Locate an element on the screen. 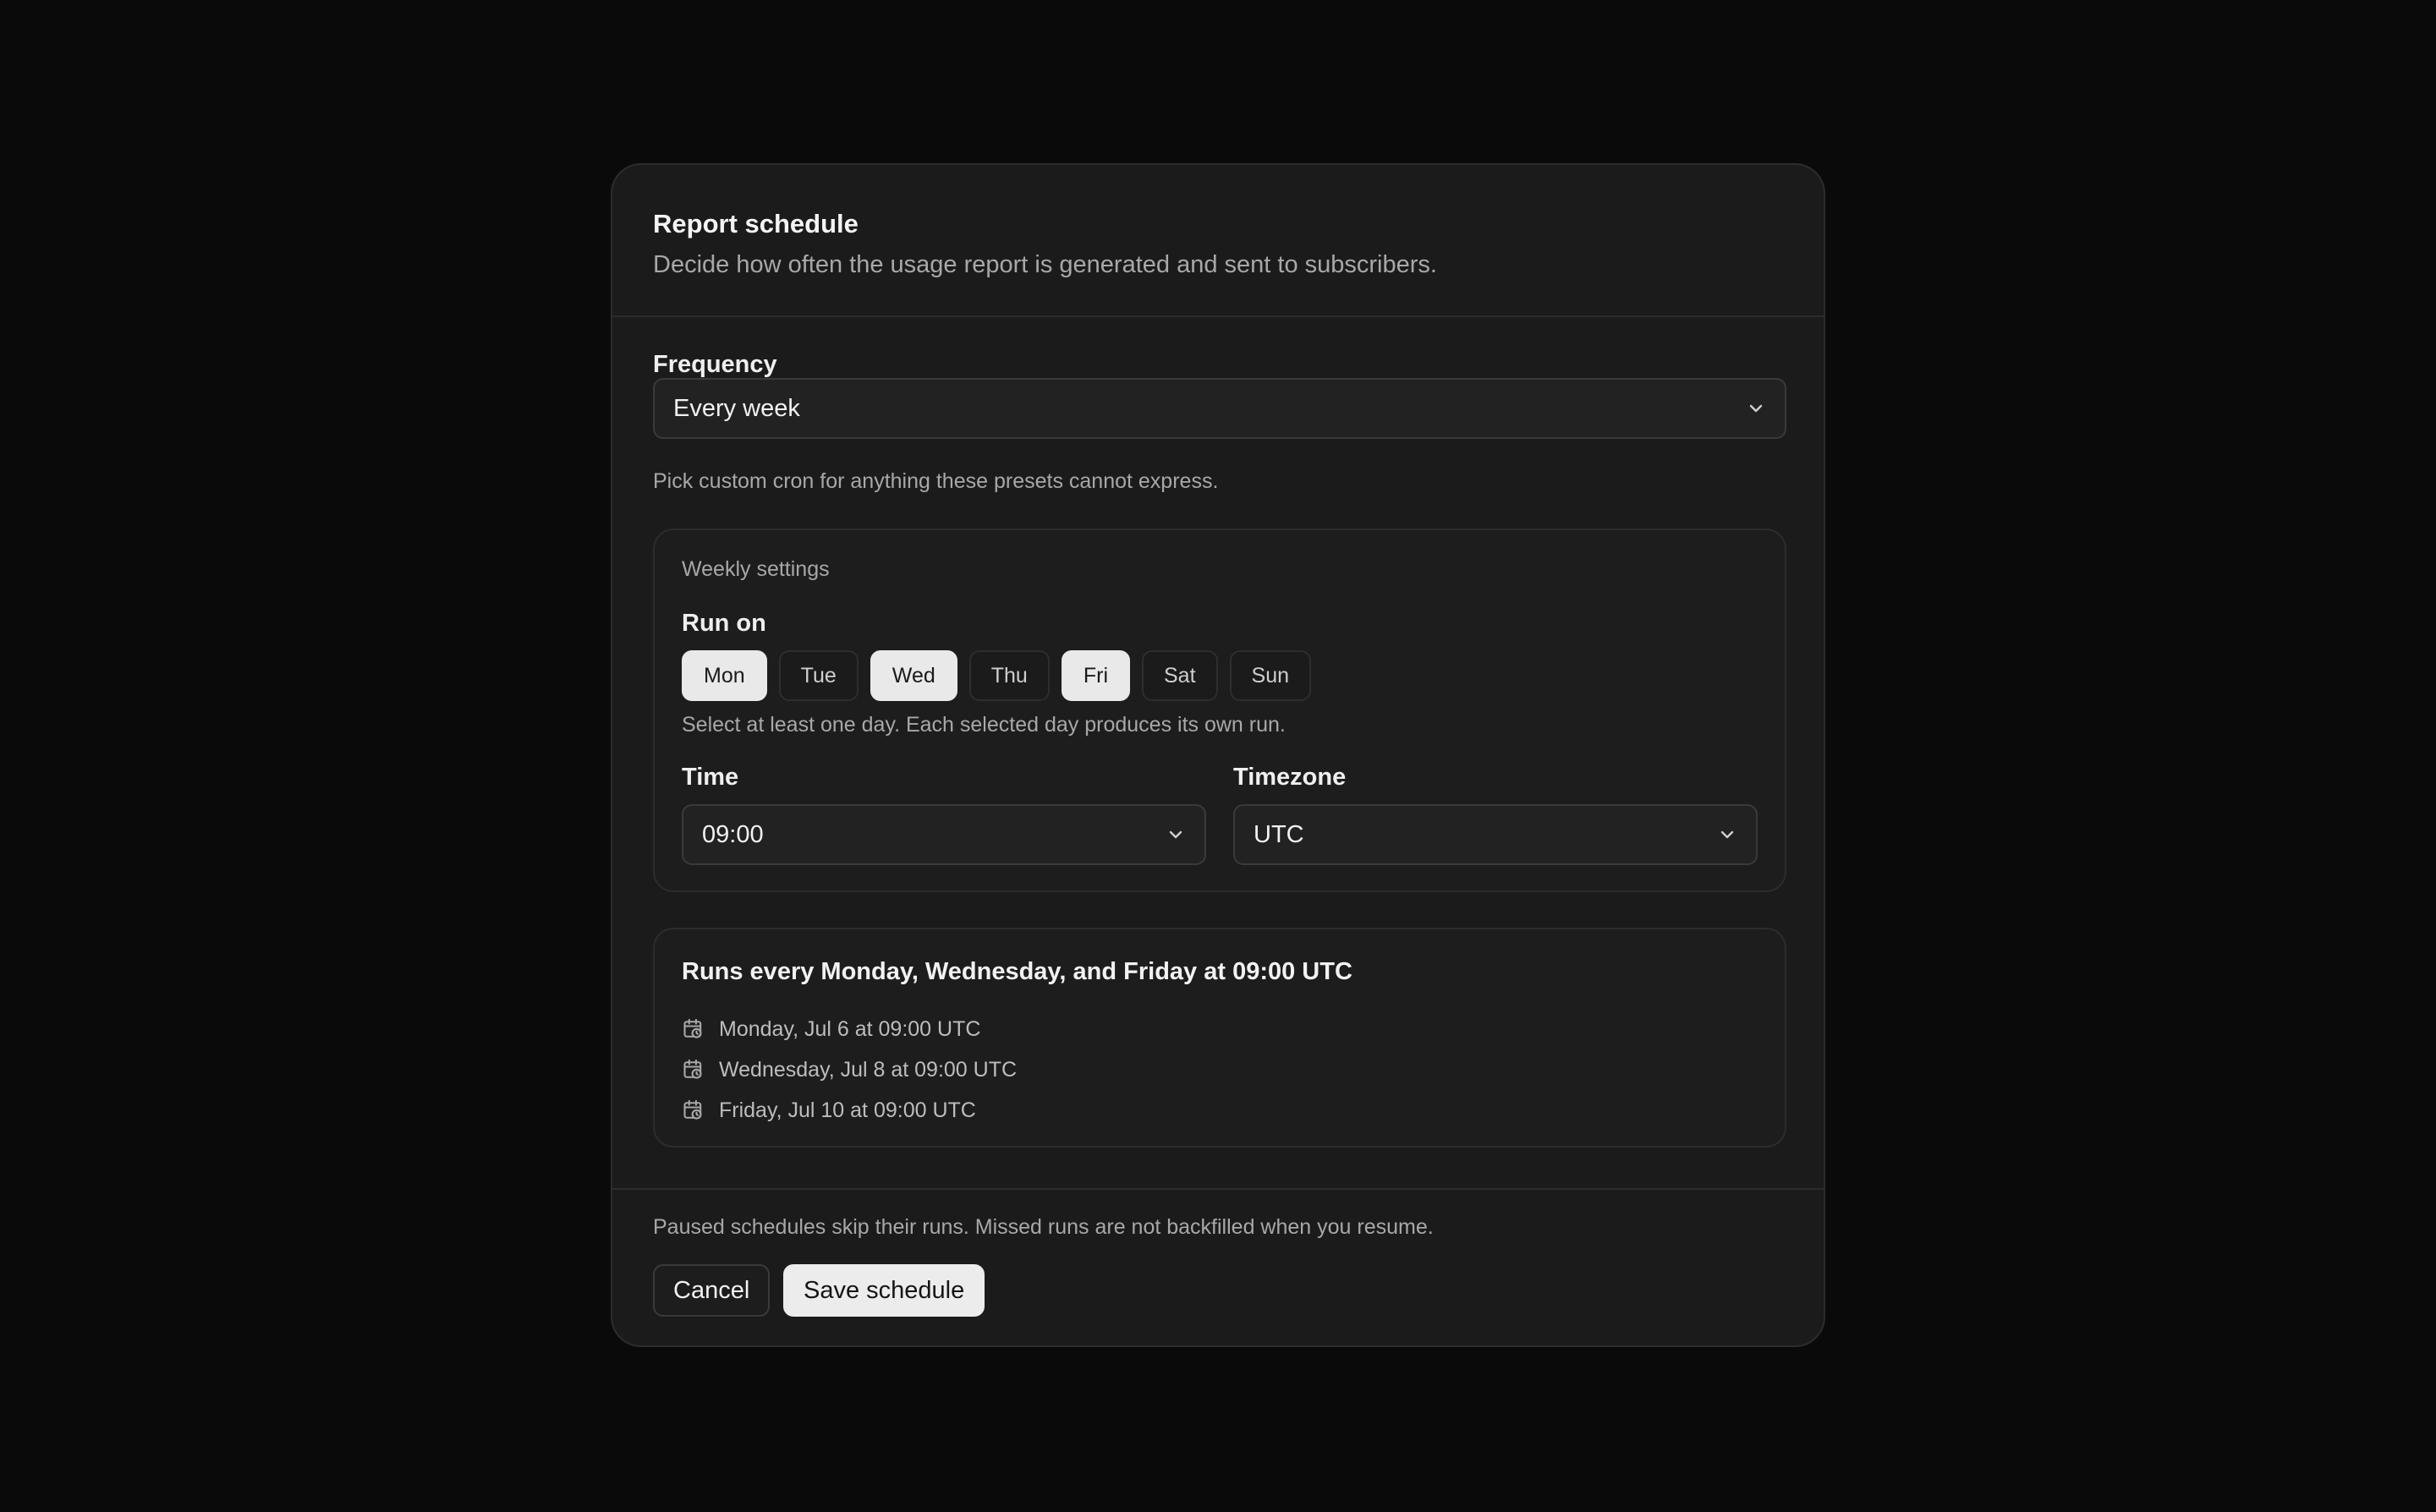 This screenshot has height=1512, width=2436. run-on-label: Run on is located at coordinates (724, 623).